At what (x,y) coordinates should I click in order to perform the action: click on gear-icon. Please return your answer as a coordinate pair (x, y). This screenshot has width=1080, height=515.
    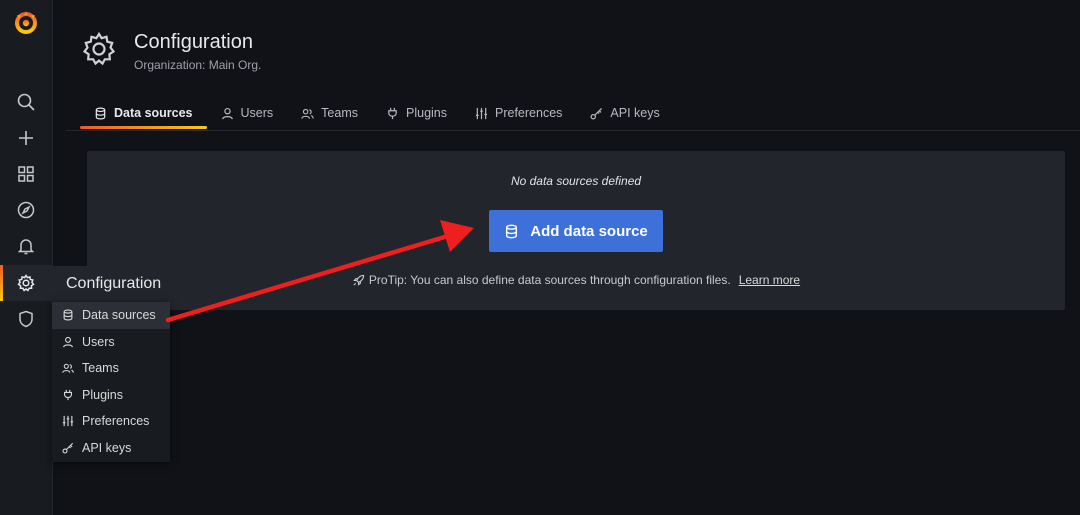
    Looking at the image, I should click on (26, 283).